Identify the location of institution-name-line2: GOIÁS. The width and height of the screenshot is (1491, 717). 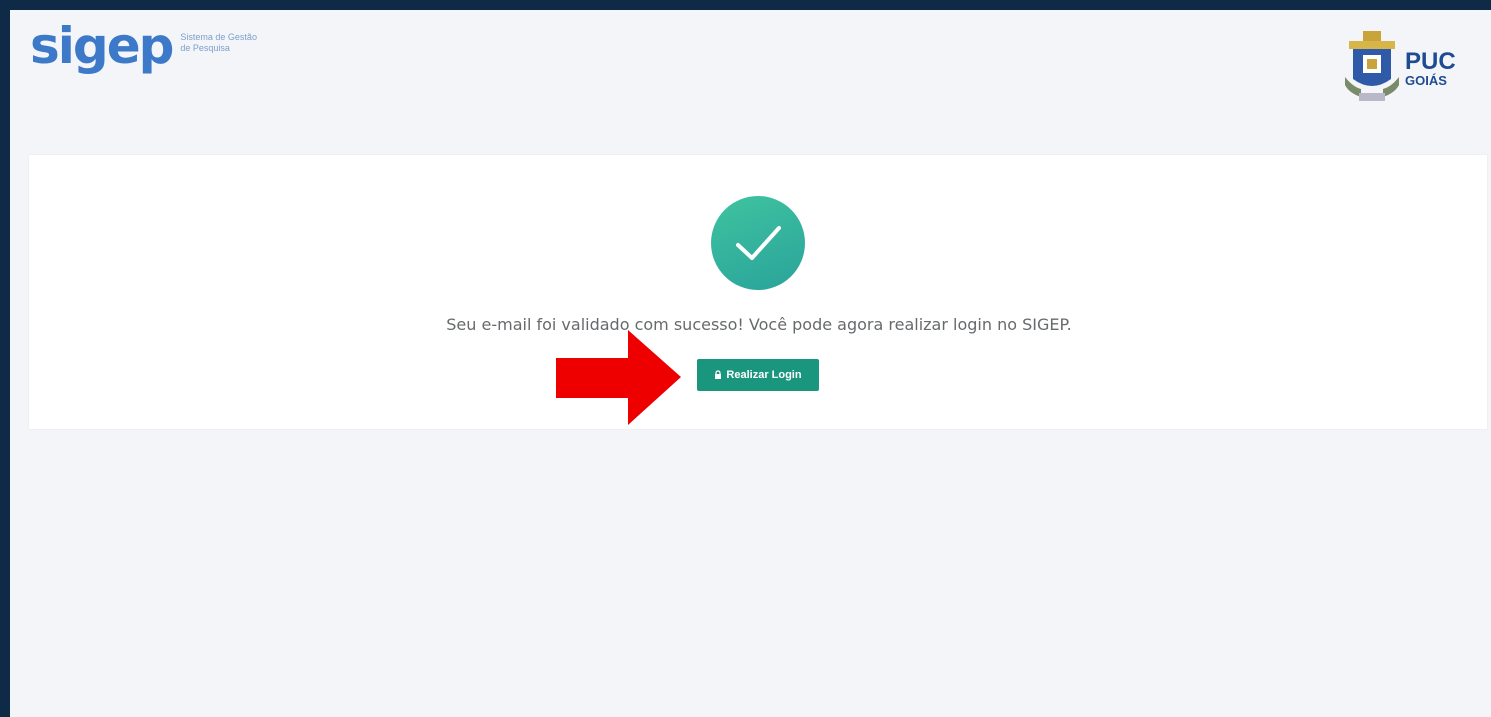
(1426, 80).